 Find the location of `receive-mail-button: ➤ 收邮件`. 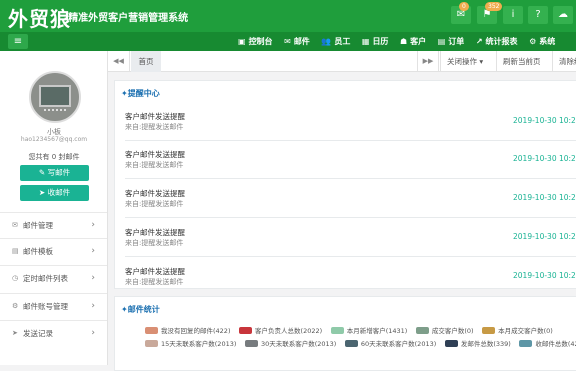

receive-mail-button: ➤ 收邮件 is located at coordinates (54, 193).